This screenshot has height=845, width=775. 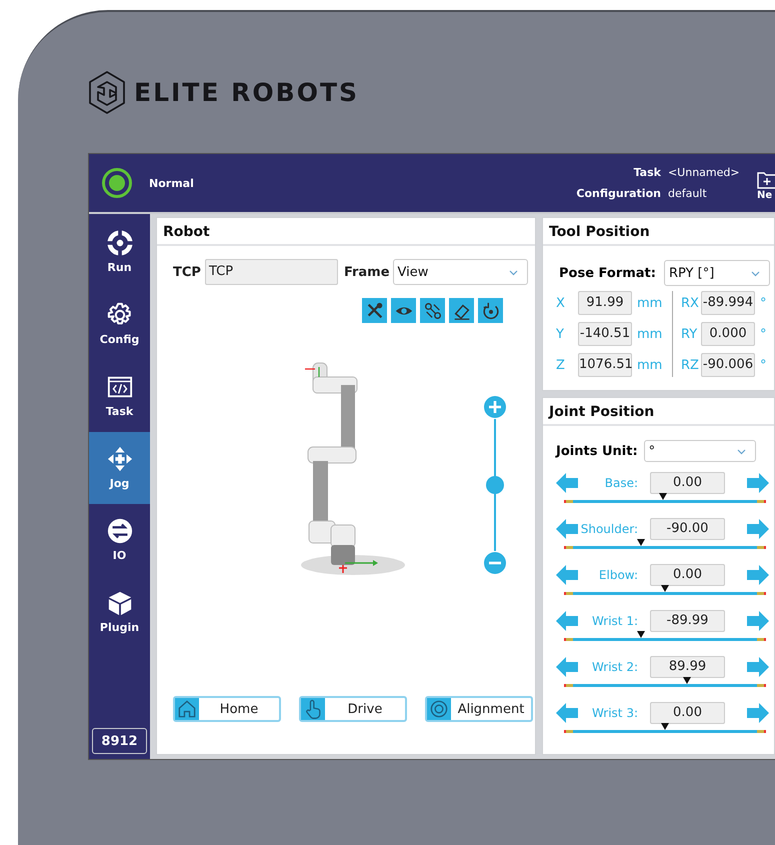 I want to click on zoom-out-button, so click(x=495, y=563).